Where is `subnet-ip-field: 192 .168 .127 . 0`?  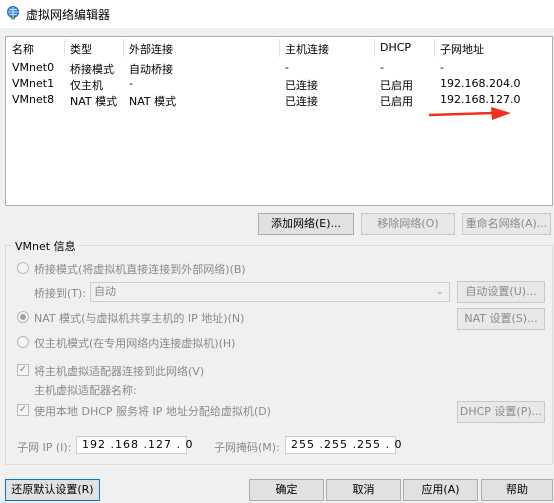 subnet-ip-field: 192 .168 .127 . 0 is located at coordinates (134, 445).